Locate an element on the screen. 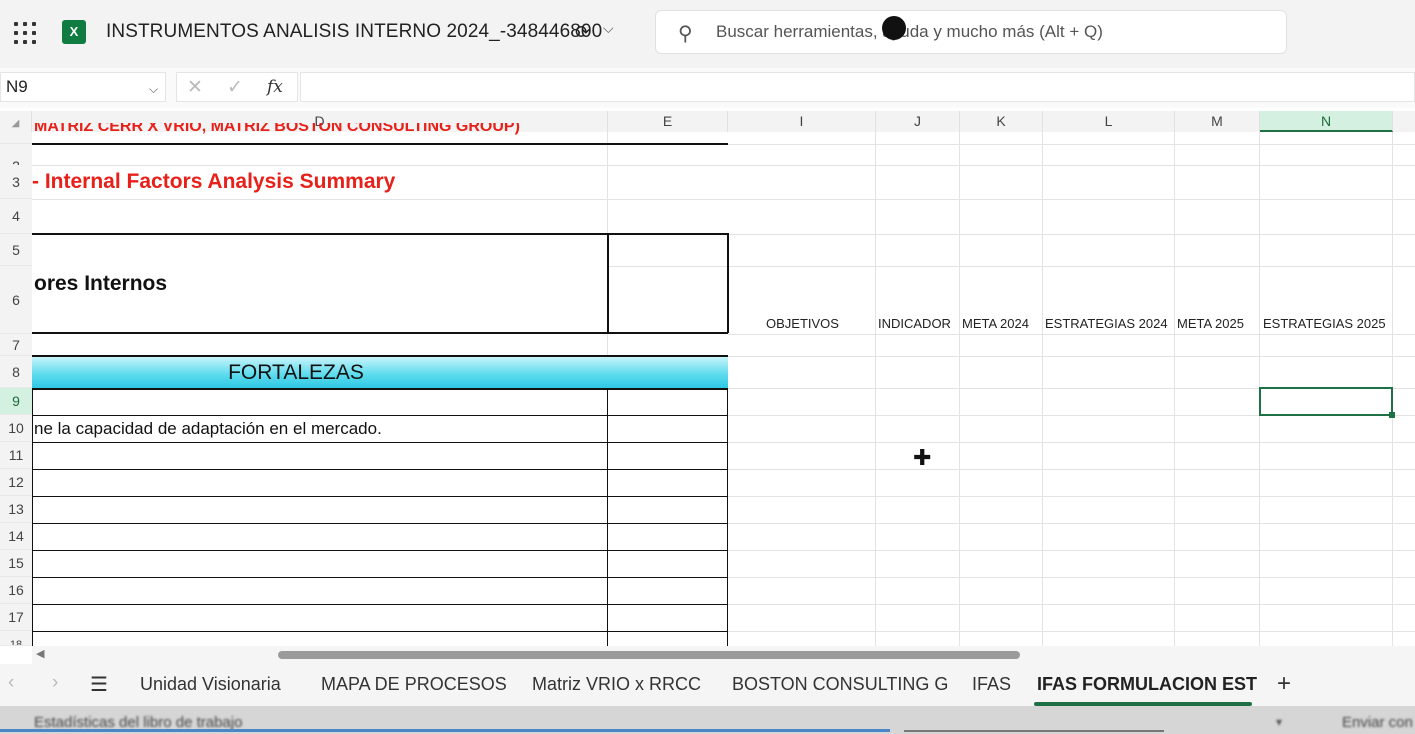 This screenshot has width=1415, height=734. excel-icon: X is located at coordinates (74, 32).